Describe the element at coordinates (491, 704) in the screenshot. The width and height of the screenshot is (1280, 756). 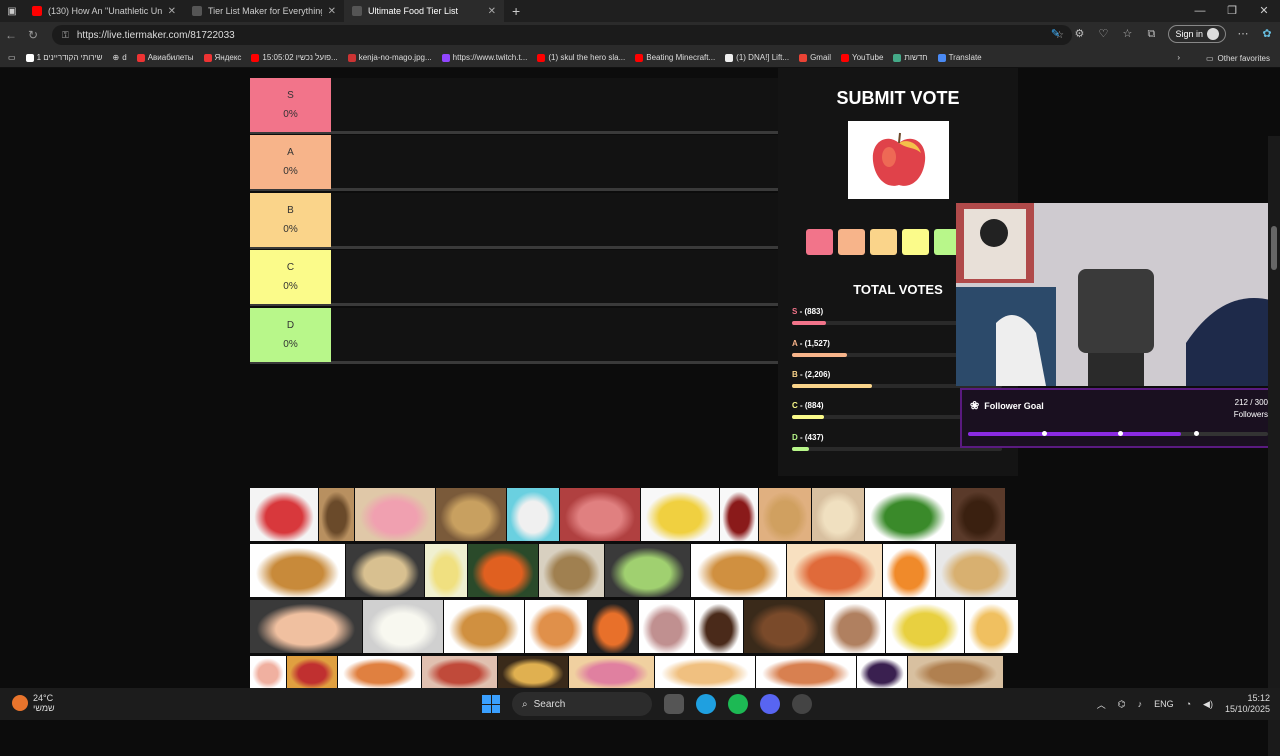
I see `windows-start-icon` at that location.